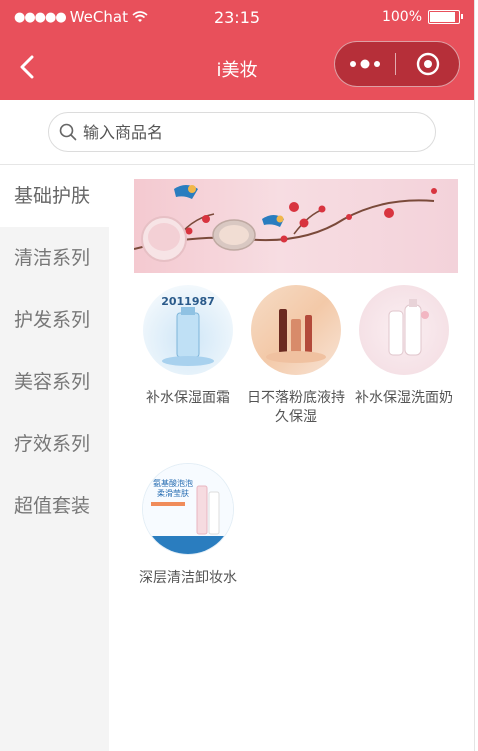 Image resolution: width=478 pixels, height=751 pixels. I want to click on thumb-number: 2011987, so click(188, 301).